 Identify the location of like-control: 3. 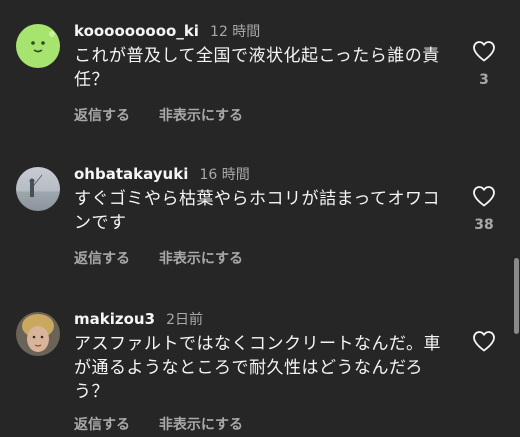
(484, 64).